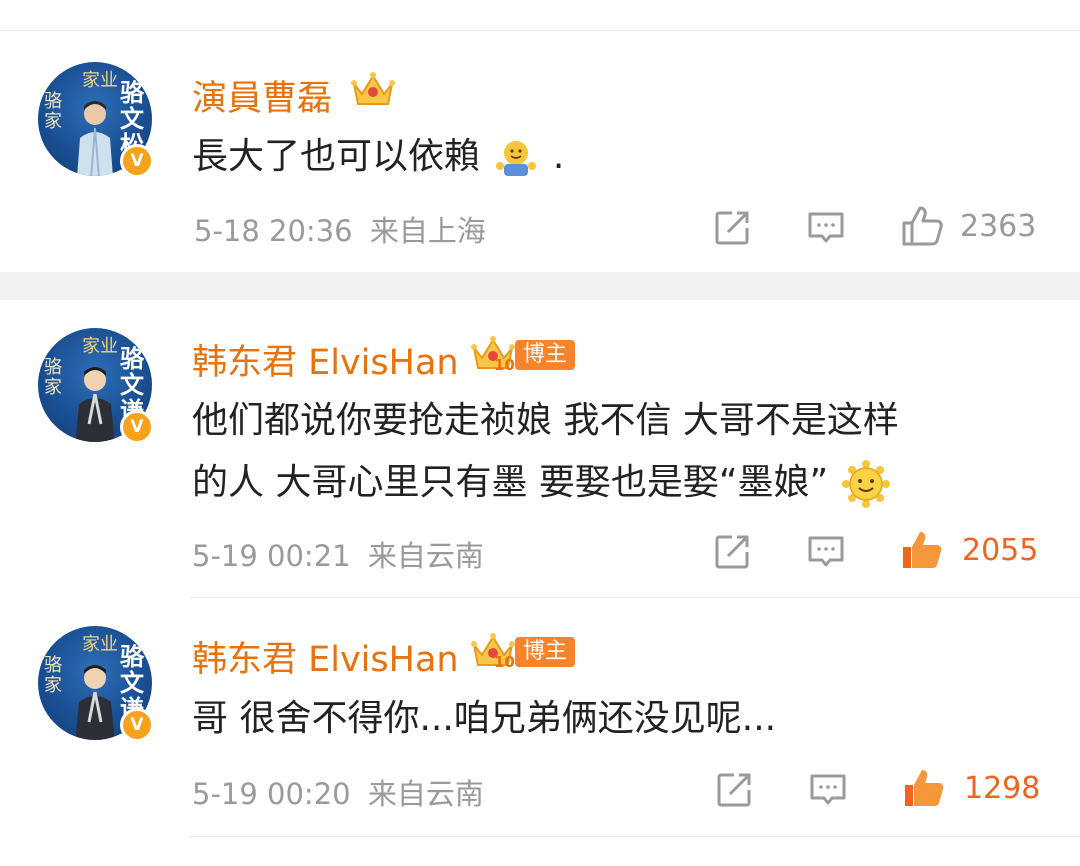 This screenshot has height=866, width=1080. Describe the element at coordinates (1002, 788) in the screenshot. I see `like-count: 1298` at that location.